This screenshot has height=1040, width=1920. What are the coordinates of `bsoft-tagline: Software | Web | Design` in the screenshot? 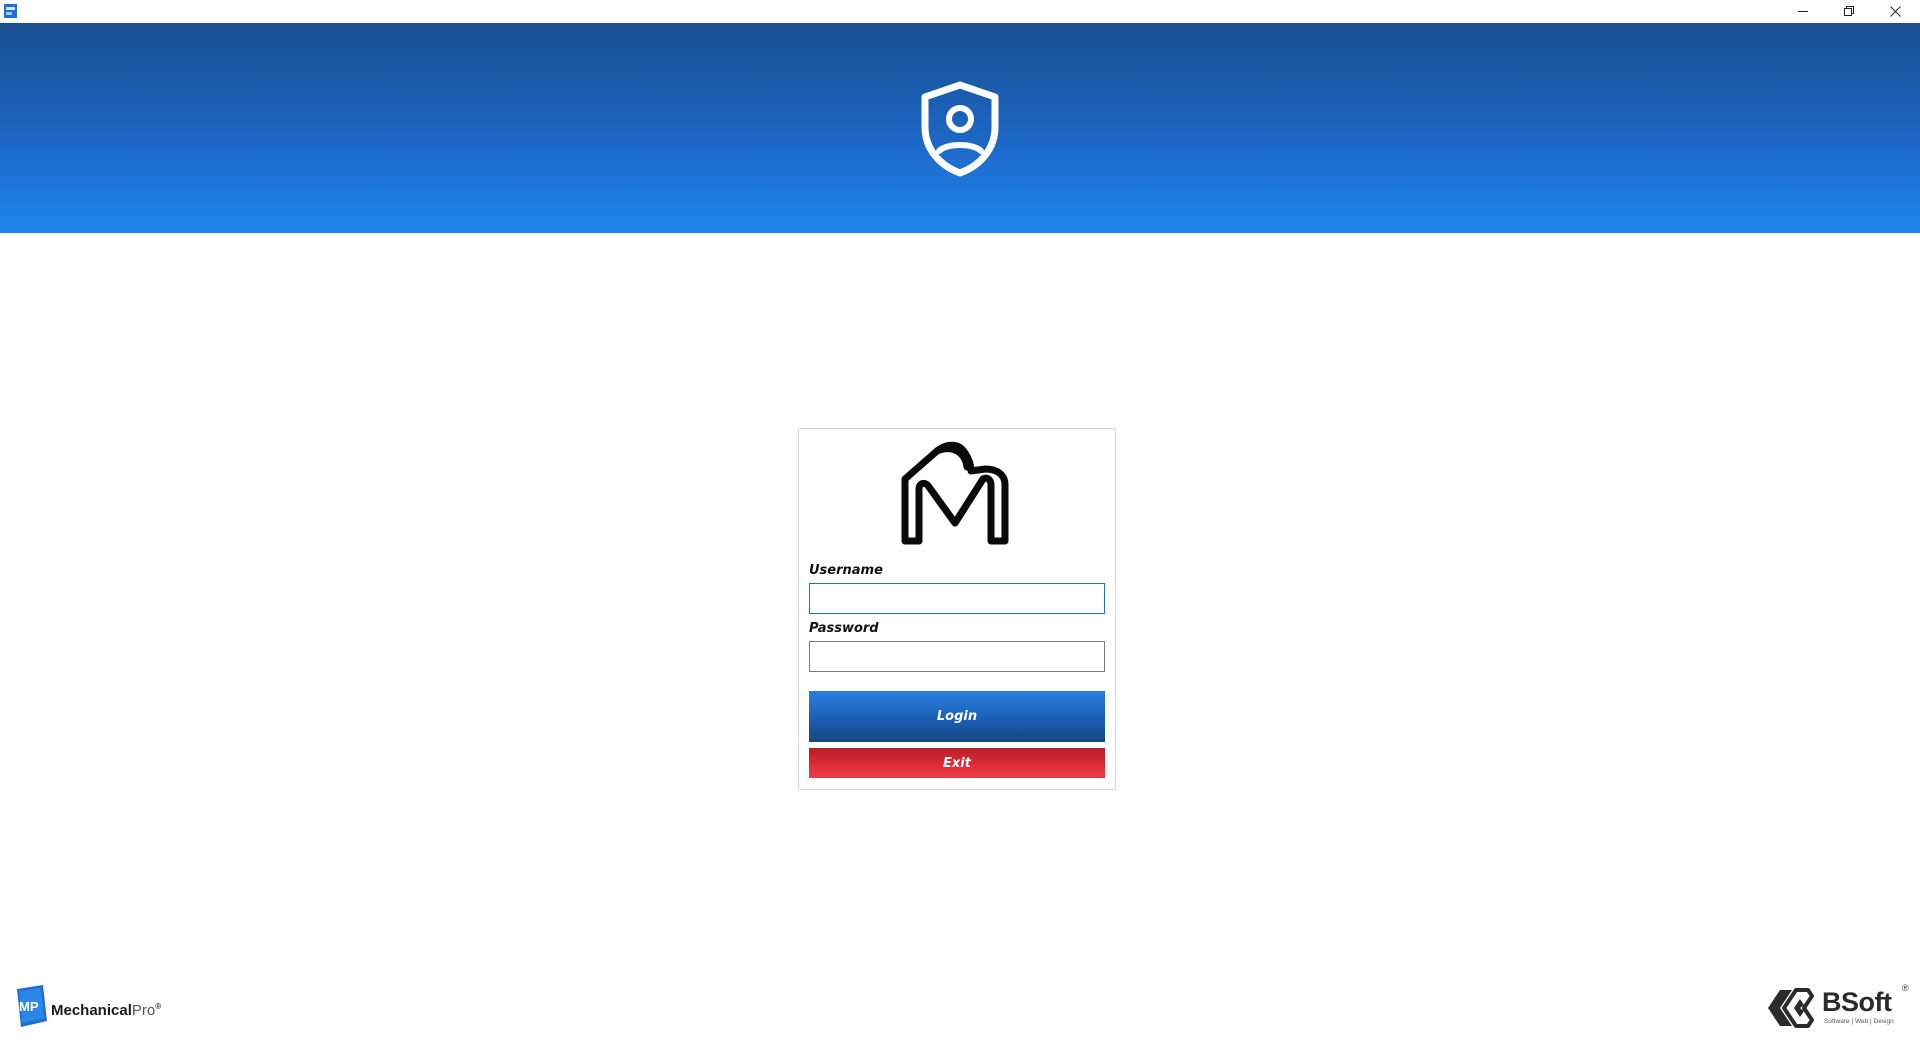 It's located at (1859, 1021).